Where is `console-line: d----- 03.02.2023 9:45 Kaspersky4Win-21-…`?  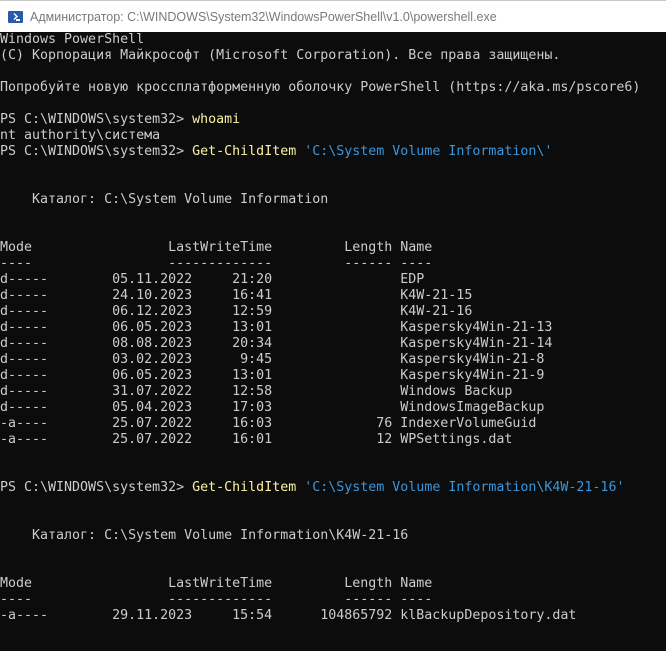 console-line: d----- 03.02.2023 9:45 Kaspersky4Win-21-… is located at coordinates (333, 360).